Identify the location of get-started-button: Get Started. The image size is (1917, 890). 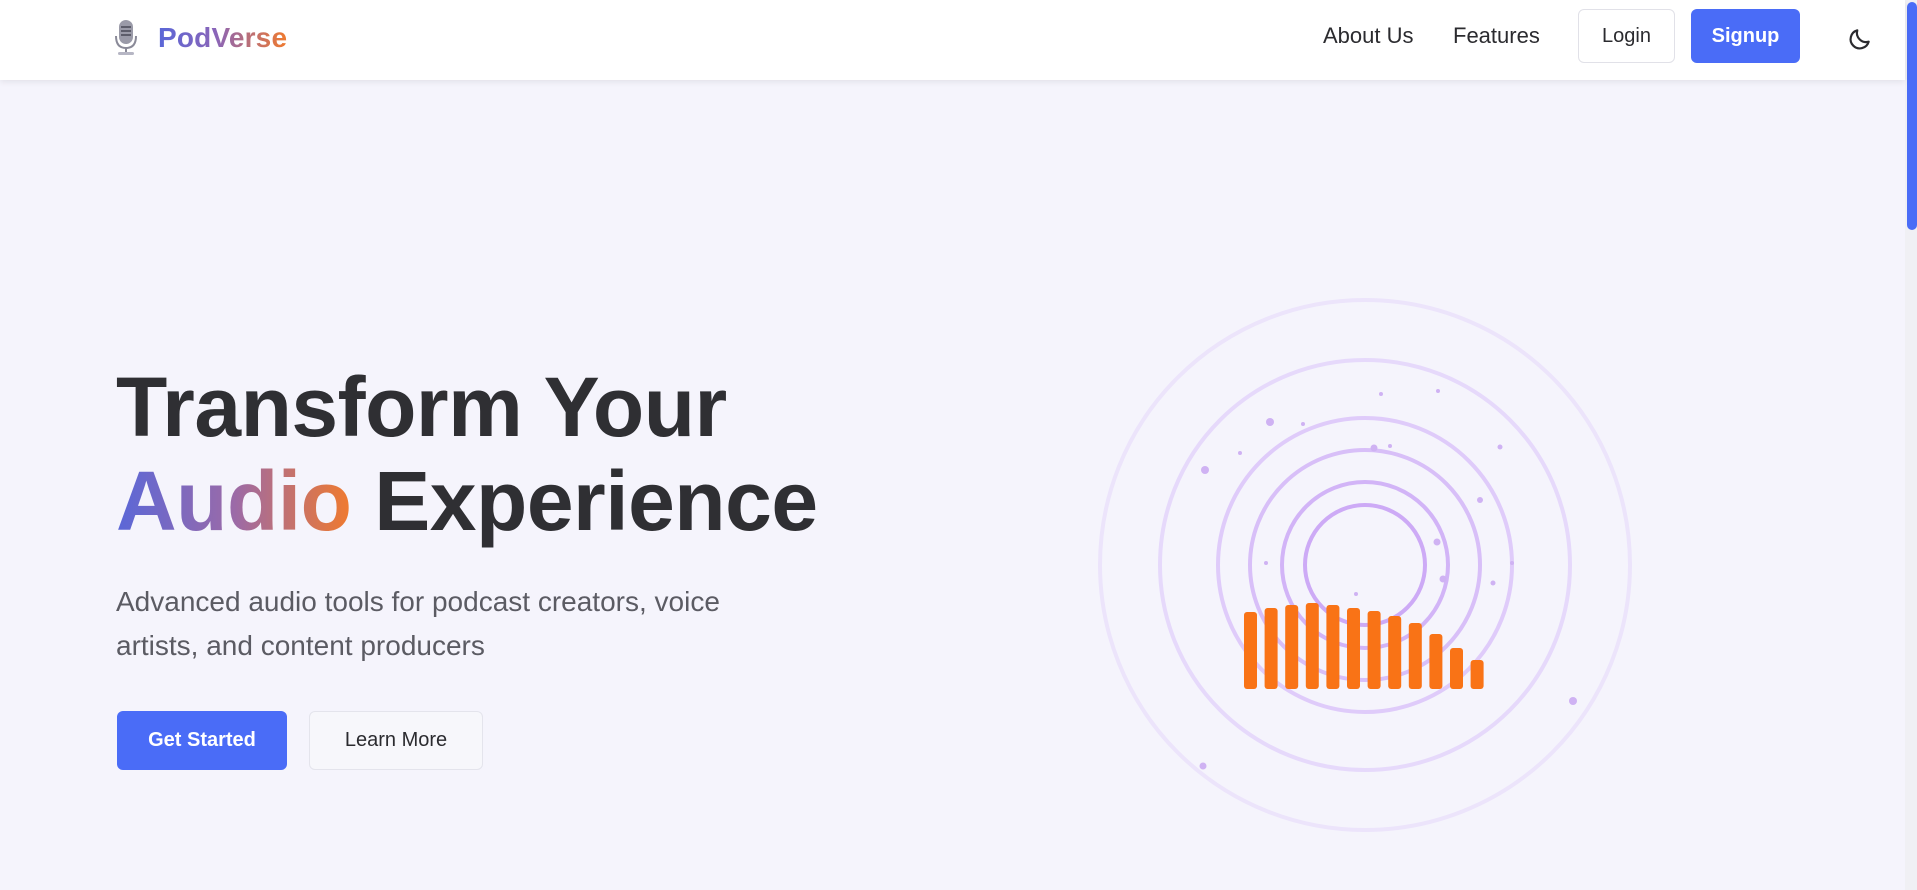
(202, 740).